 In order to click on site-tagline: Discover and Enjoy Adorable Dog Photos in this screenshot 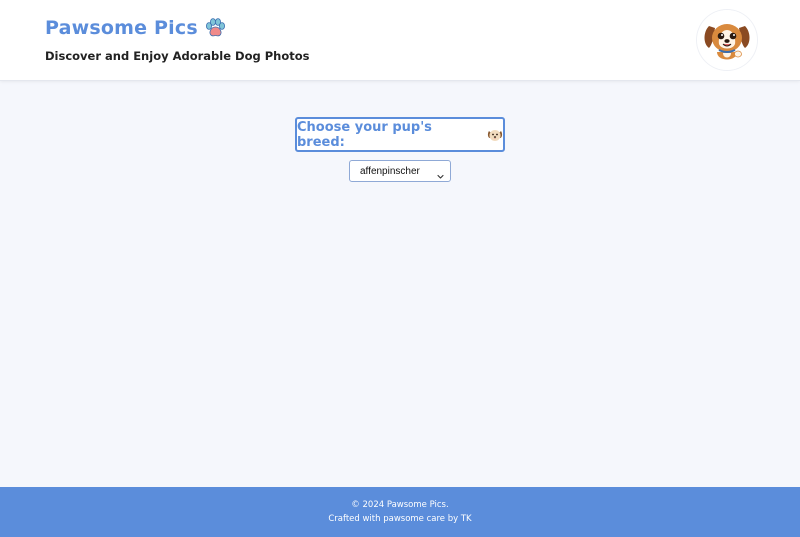, I will do `click(177, 56)`.